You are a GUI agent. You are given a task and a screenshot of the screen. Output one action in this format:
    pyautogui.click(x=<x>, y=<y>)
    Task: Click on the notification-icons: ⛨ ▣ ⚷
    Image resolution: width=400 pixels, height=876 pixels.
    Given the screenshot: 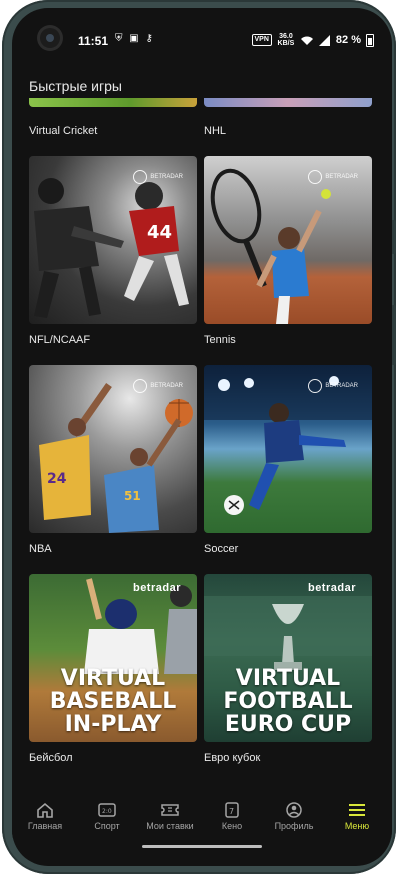 What is the action you would take?
    pyautogui.click(x=135, y=38)
    